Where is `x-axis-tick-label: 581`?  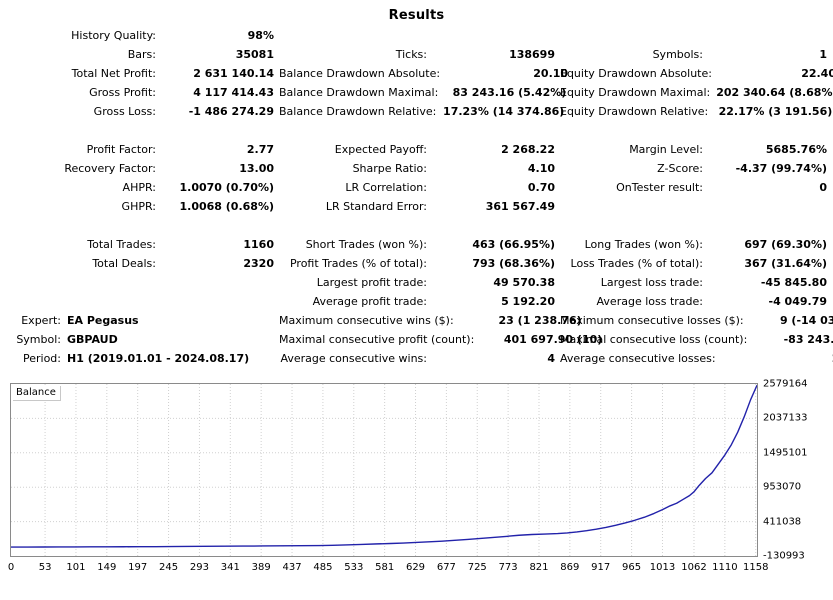
x-axis-tick-label: 581 is located at coordinates (385, 567).